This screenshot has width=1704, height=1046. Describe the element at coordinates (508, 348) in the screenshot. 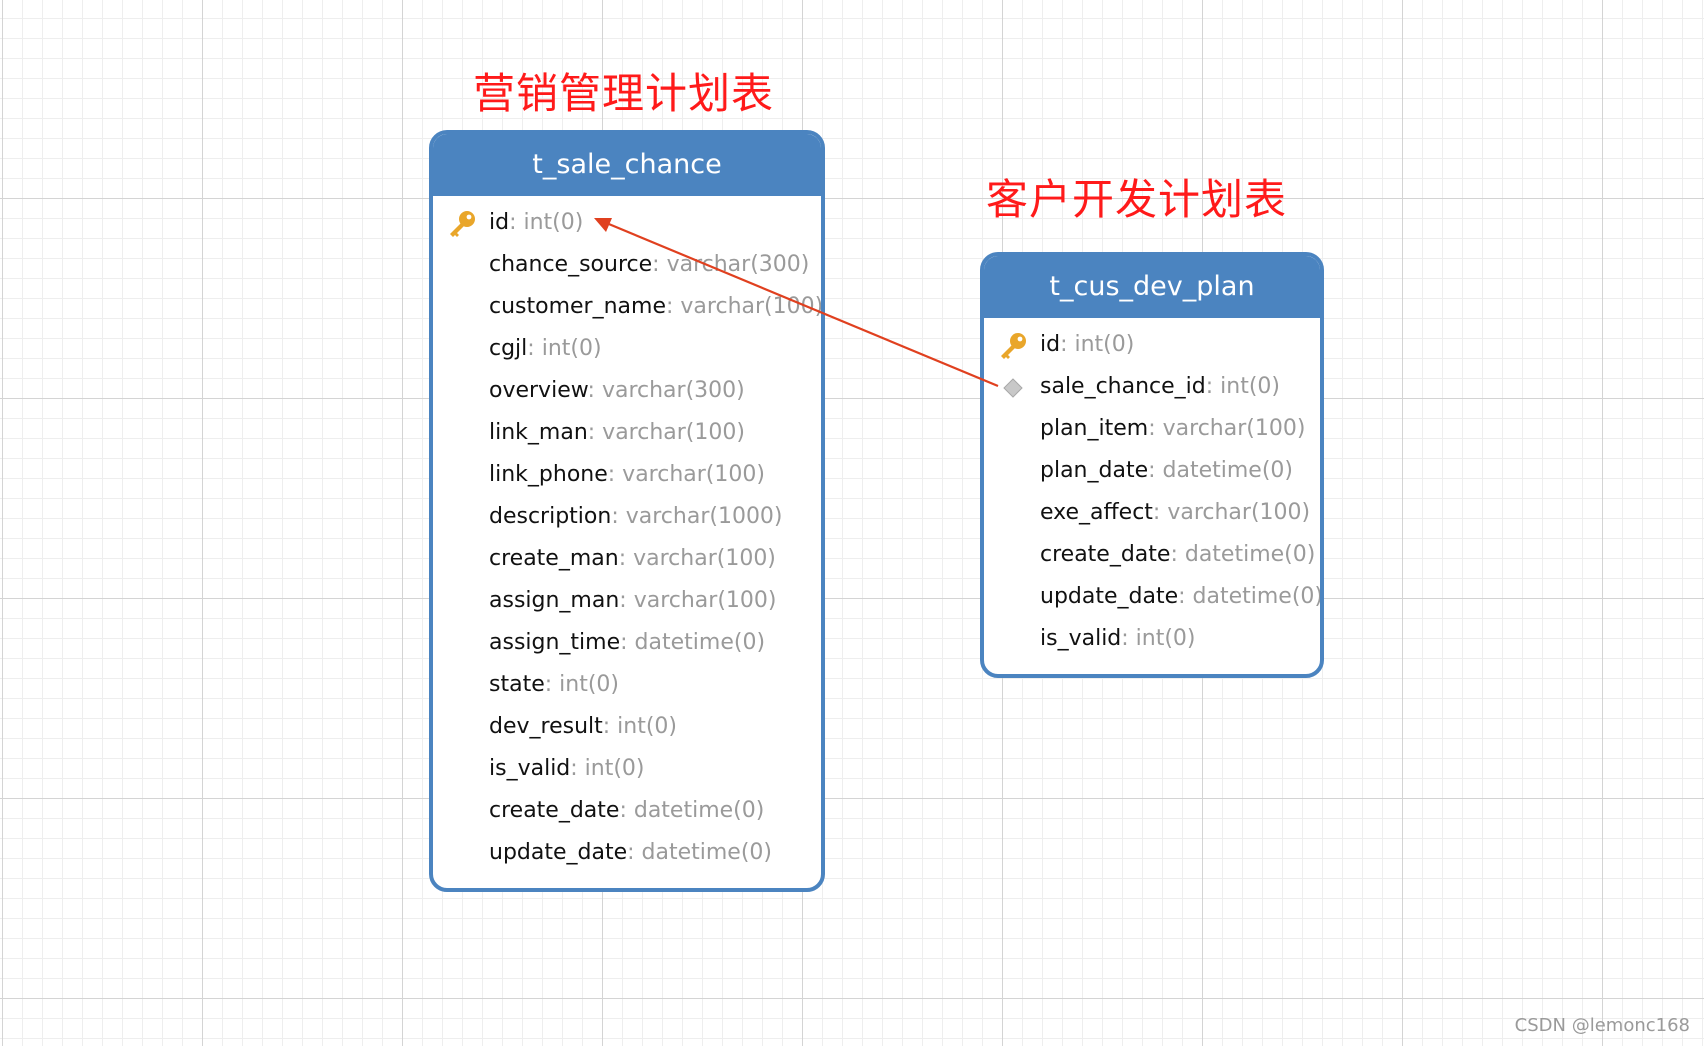

I see `column-name: cgjl` at that location.